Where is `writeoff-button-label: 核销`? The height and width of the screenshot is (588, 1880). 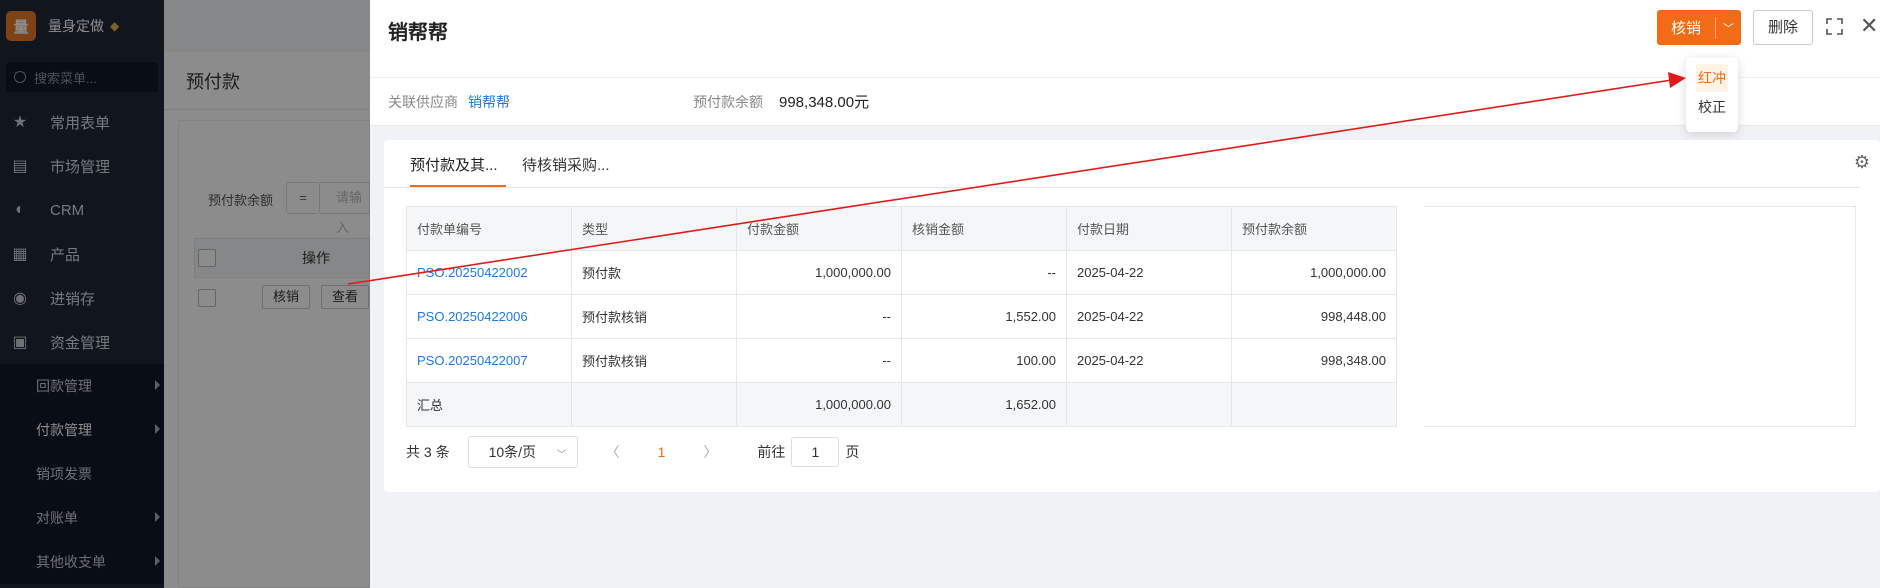 writeoff-button-label: 核销 is located at coordinates (1686, 27).